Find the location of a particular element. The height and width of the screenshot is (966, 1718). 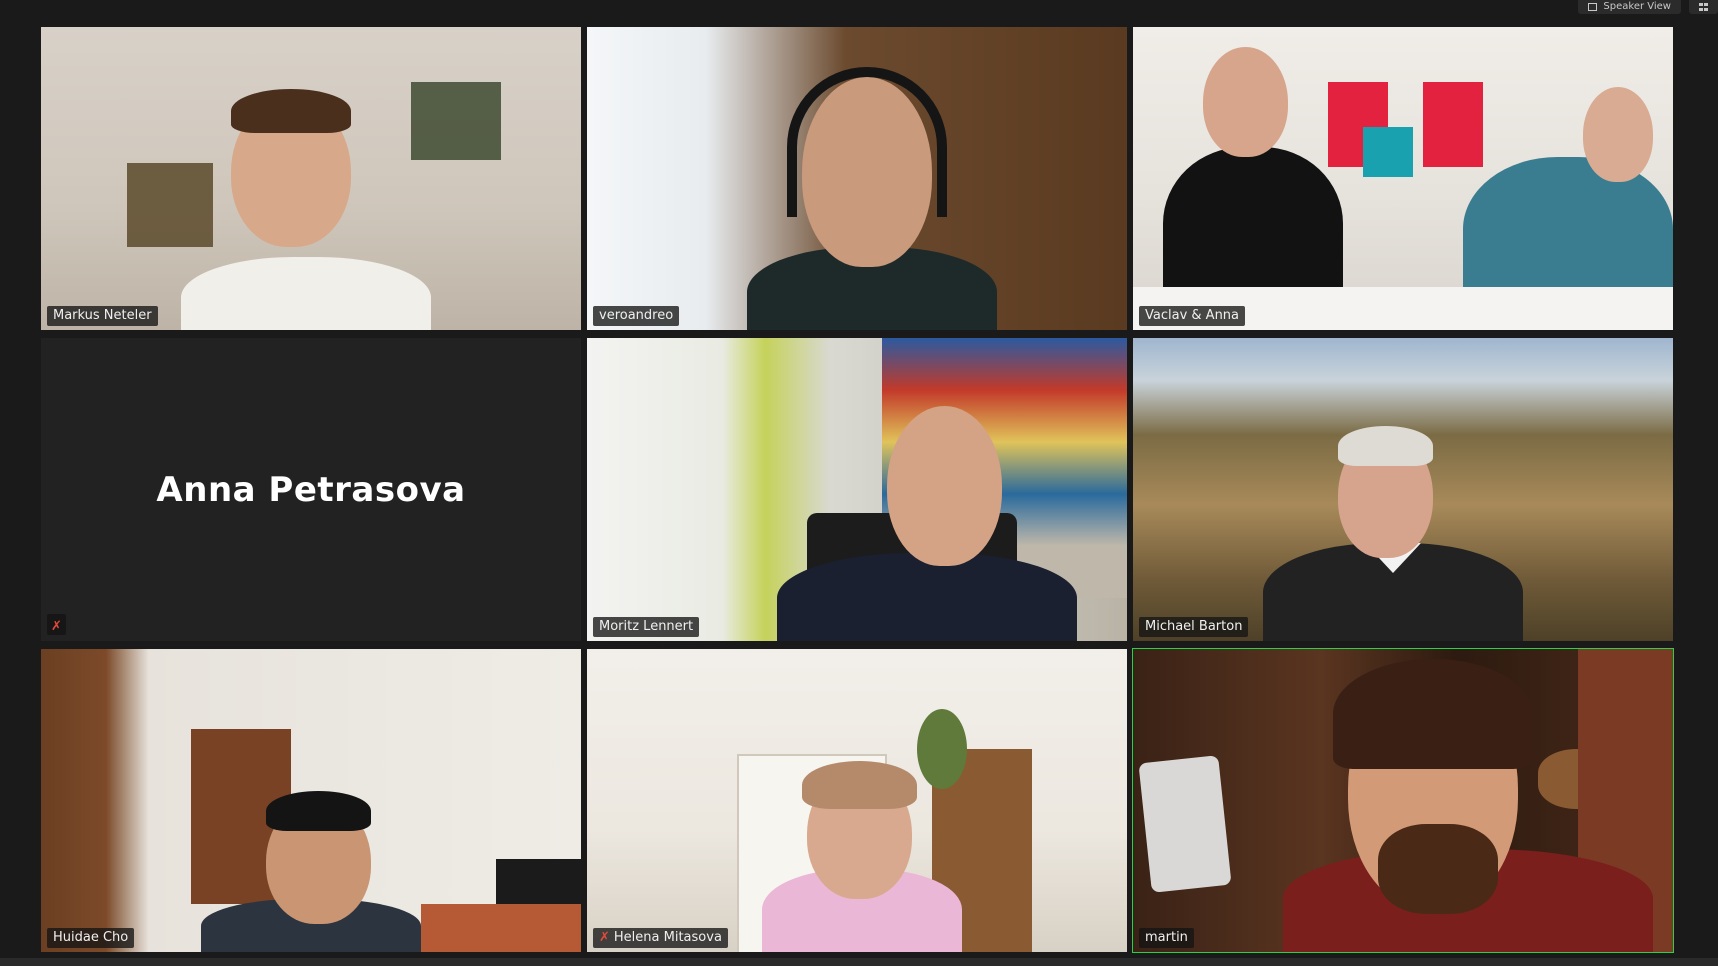

participant-tile: Moritz Lennert is located at coordinates (857, 489).